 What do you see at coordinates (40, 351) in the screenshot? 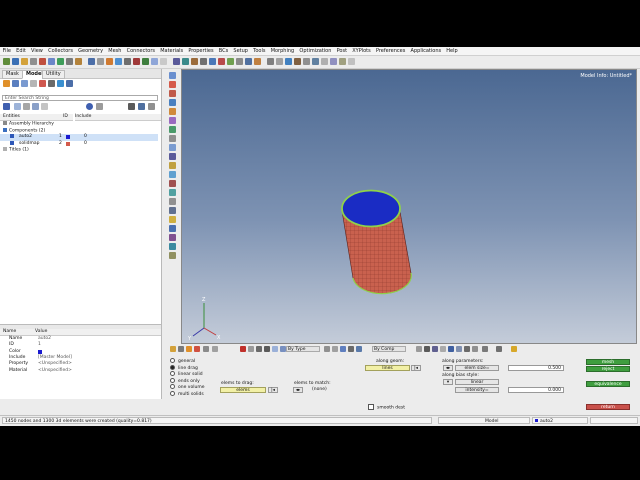
I see `color-swatch` at bounding box center [40, 351].